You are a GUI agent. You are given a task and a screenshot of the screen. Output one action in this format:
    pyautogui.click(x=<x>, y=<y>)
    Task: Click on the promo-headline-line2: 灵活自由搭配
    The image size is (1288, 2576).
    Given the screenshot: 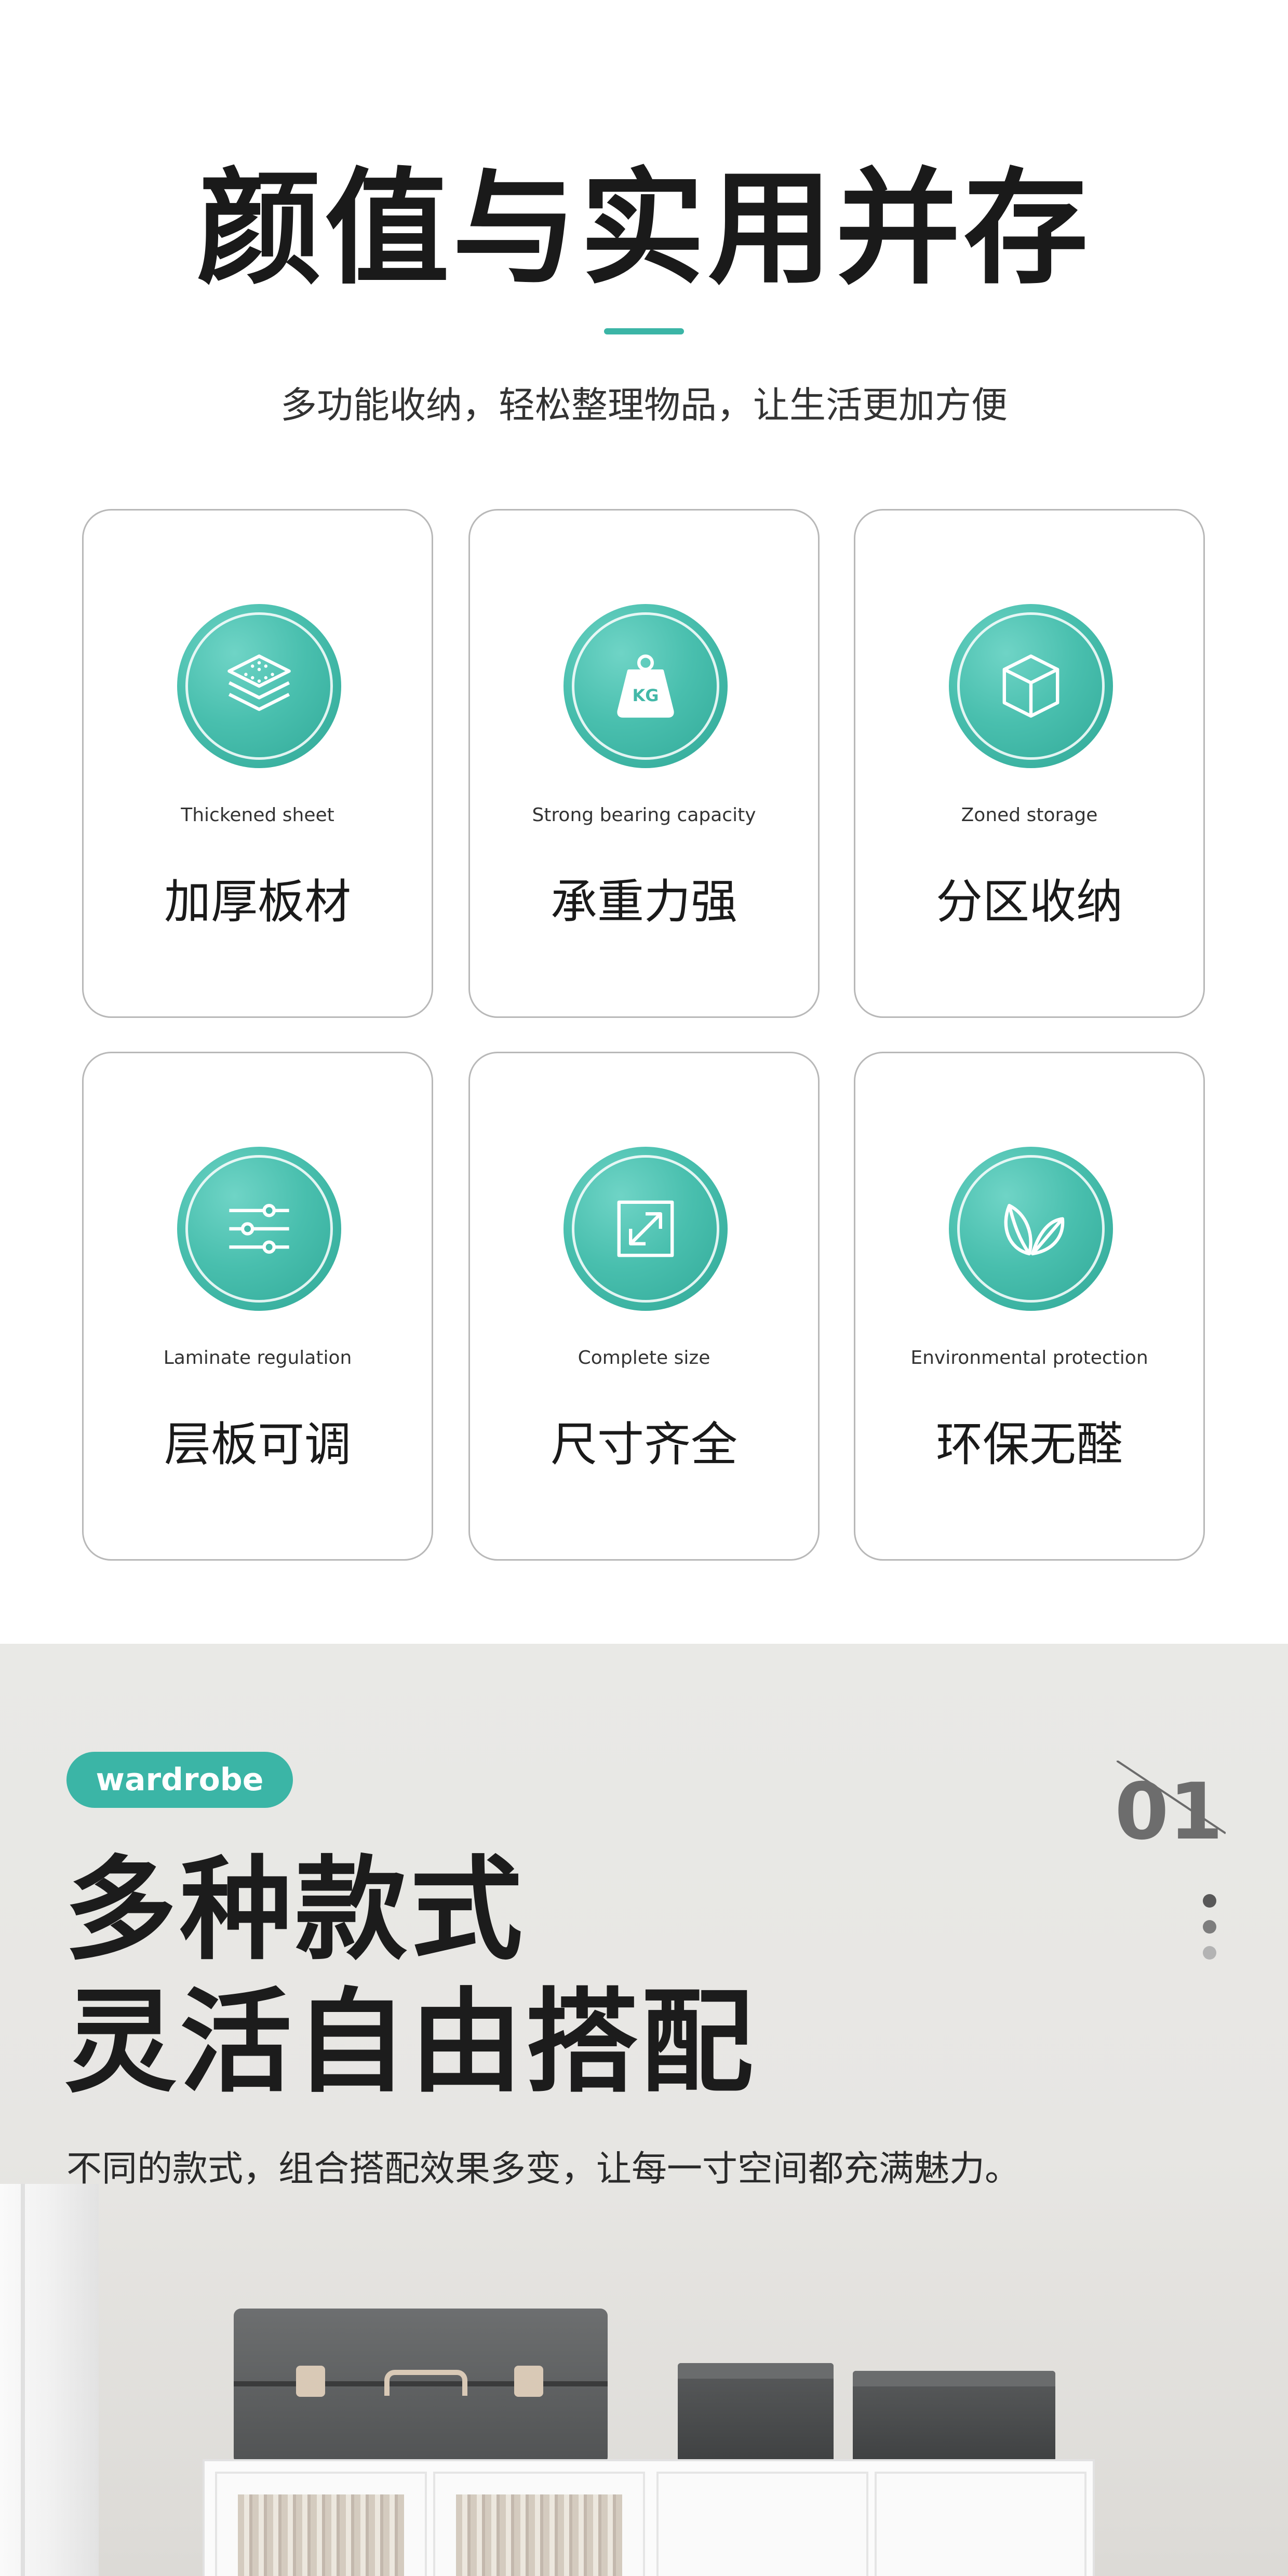 What is the action you would take?
    pyautogui.click(x=411, y=2043)
    